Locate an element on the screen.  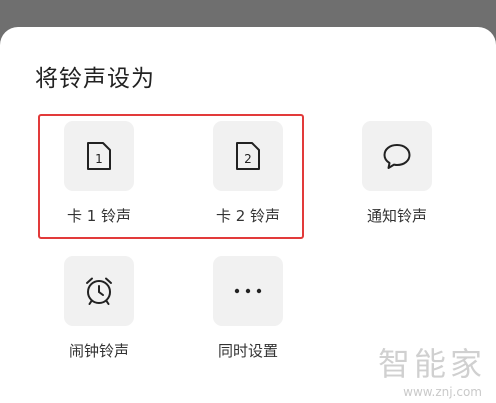
alarm-tile is located at coordinates (99, 291).